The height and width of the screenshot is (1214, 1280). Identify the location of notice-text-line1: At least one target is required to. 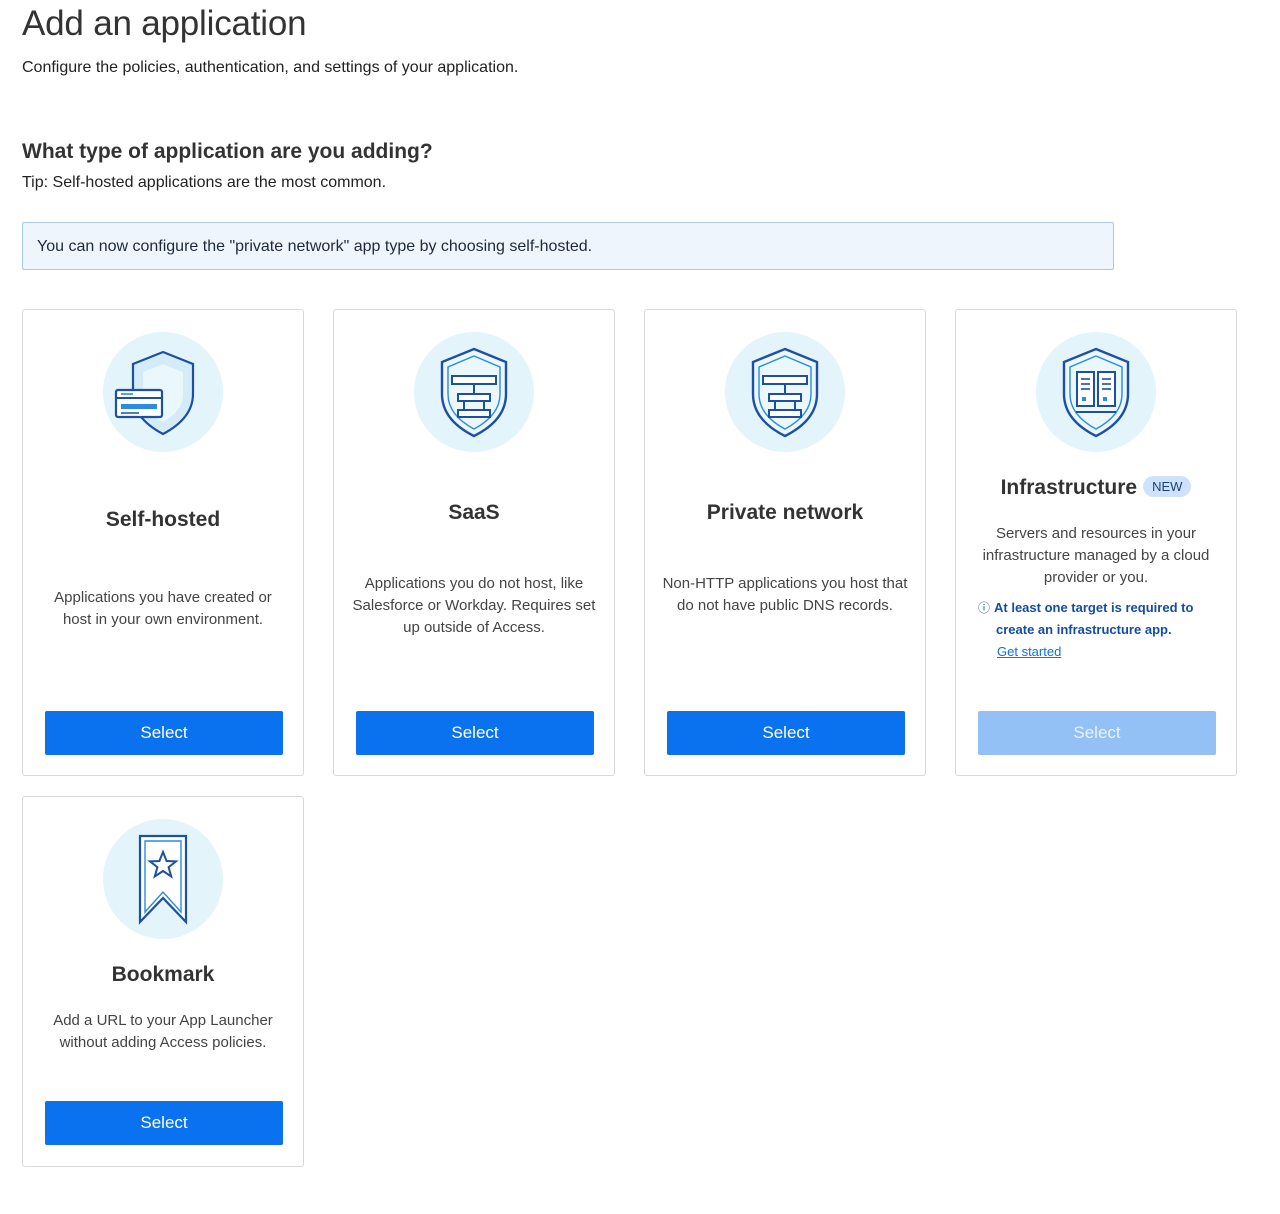
(1094, 607).